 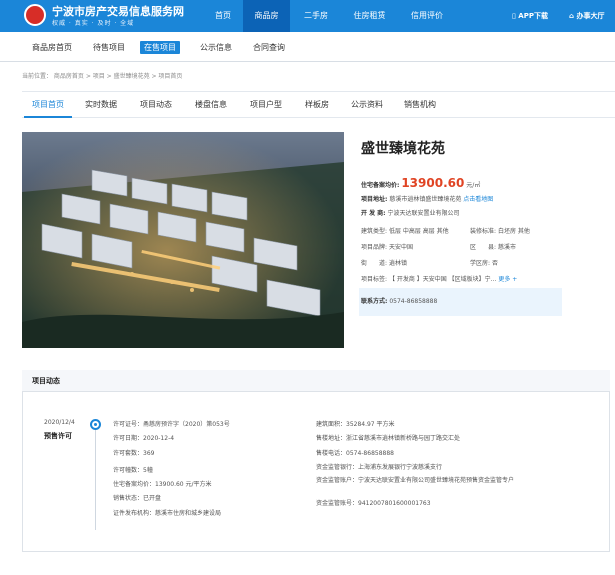 I want to click on brand-value: 天安中国, so click(x=400, y=247).